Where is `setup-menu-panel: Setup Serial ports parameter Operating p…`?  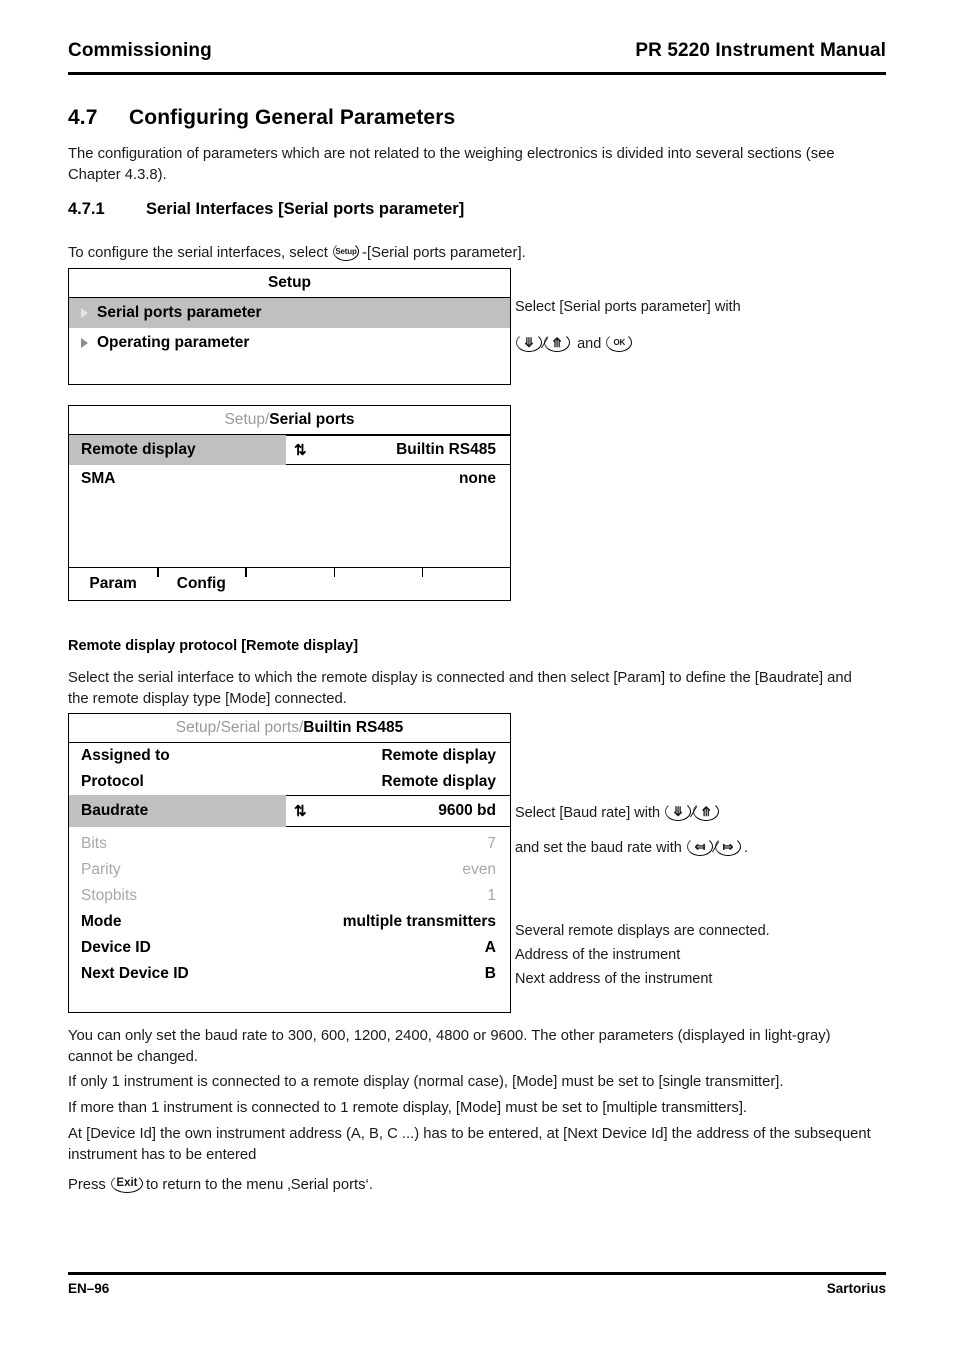
setup-menu-panel: Setup Serial ports parameter Operating p… is located at coordinates (289, 326).